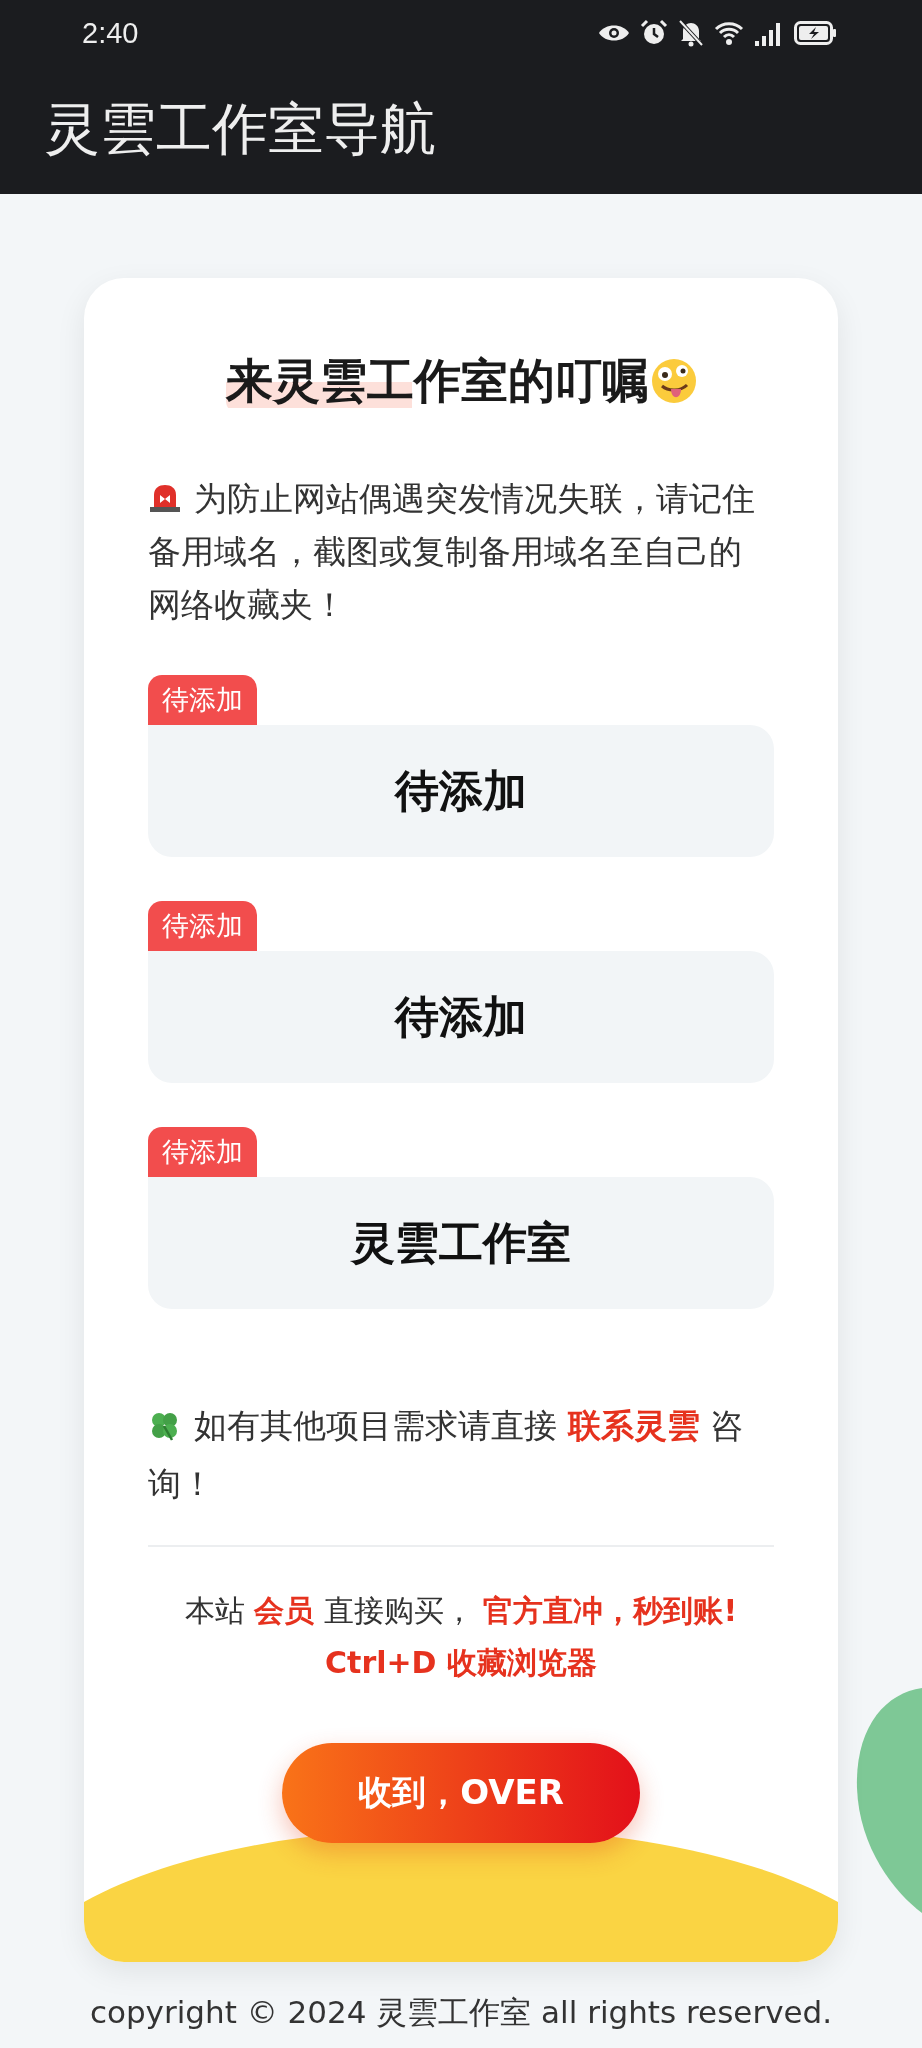 This screenshot has width=922, height=2048. Describe the element at coordinates (729, 33) in the screenshot. I see `wifi-icon` at that location.